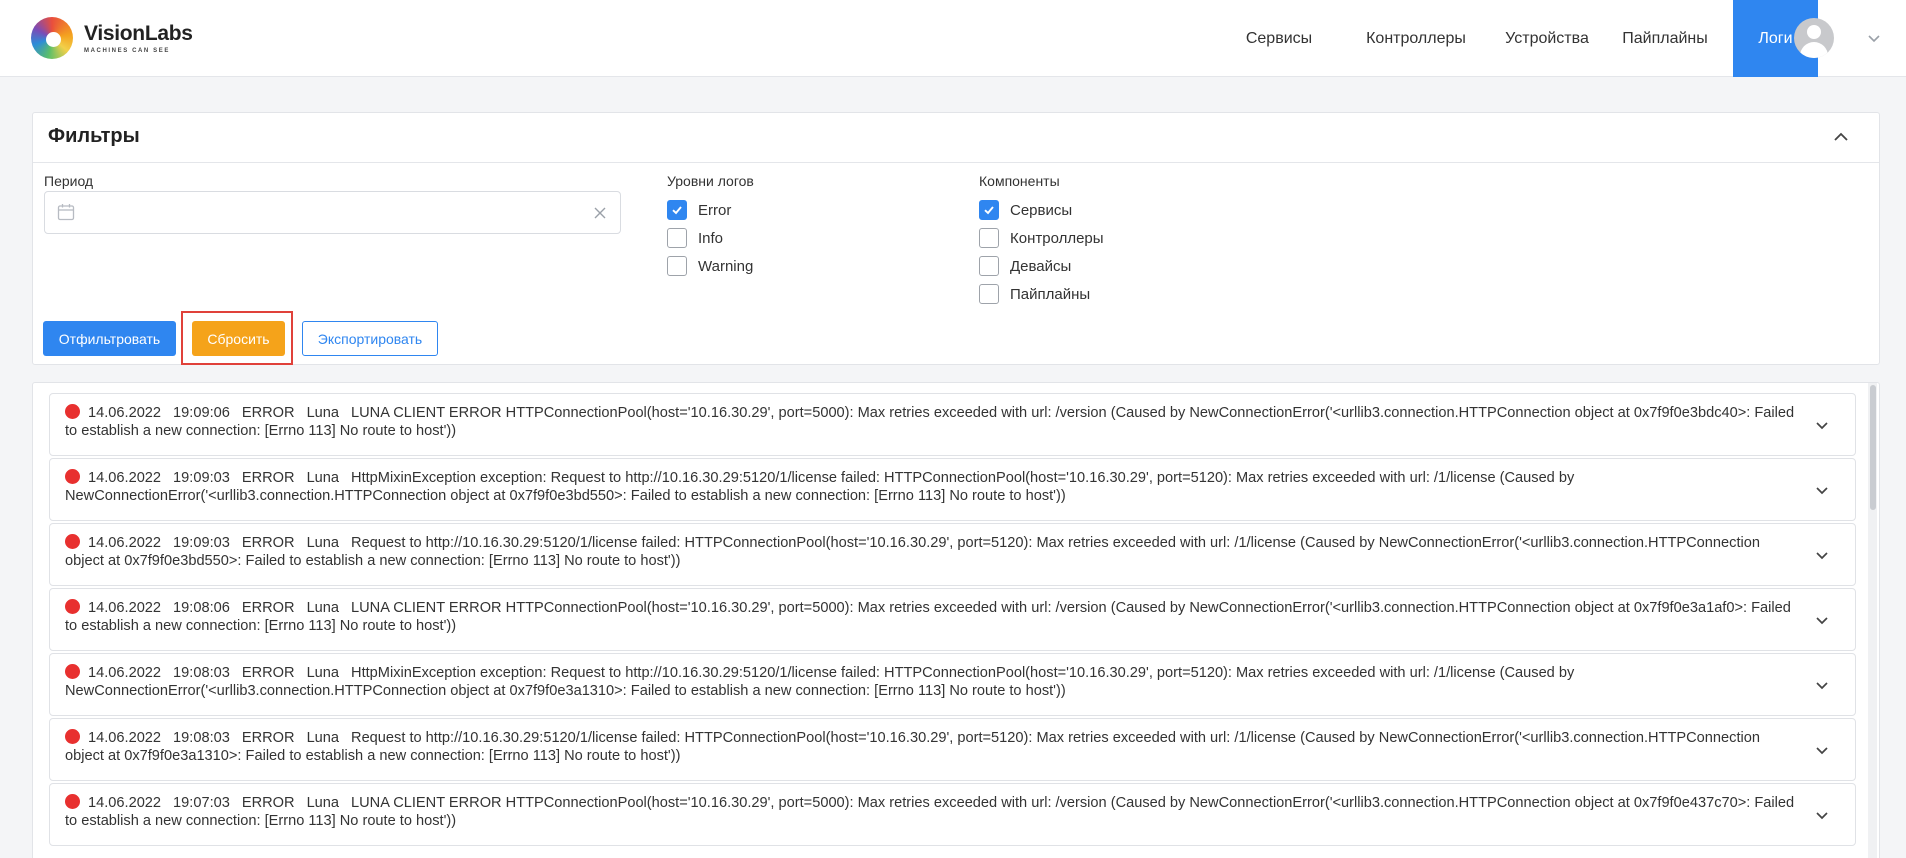  Describe the element at coordinates (1279, 38) in the screenshot. I see `nav-item-services: Сервисы` at that location.